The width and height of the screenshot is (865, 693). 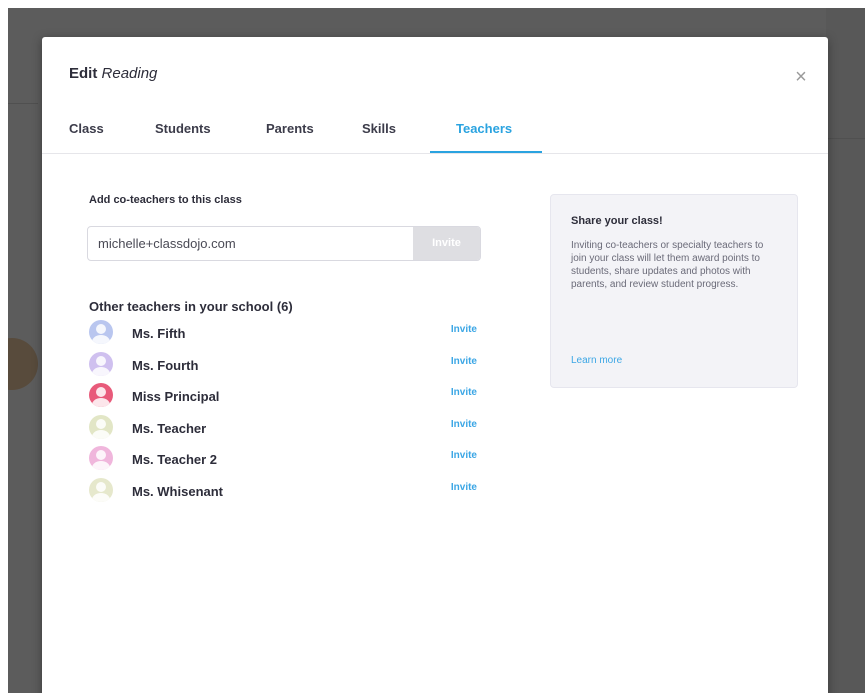 I want to click on teacher-name: Ms. Whisenant, so click(x=178, y=491).